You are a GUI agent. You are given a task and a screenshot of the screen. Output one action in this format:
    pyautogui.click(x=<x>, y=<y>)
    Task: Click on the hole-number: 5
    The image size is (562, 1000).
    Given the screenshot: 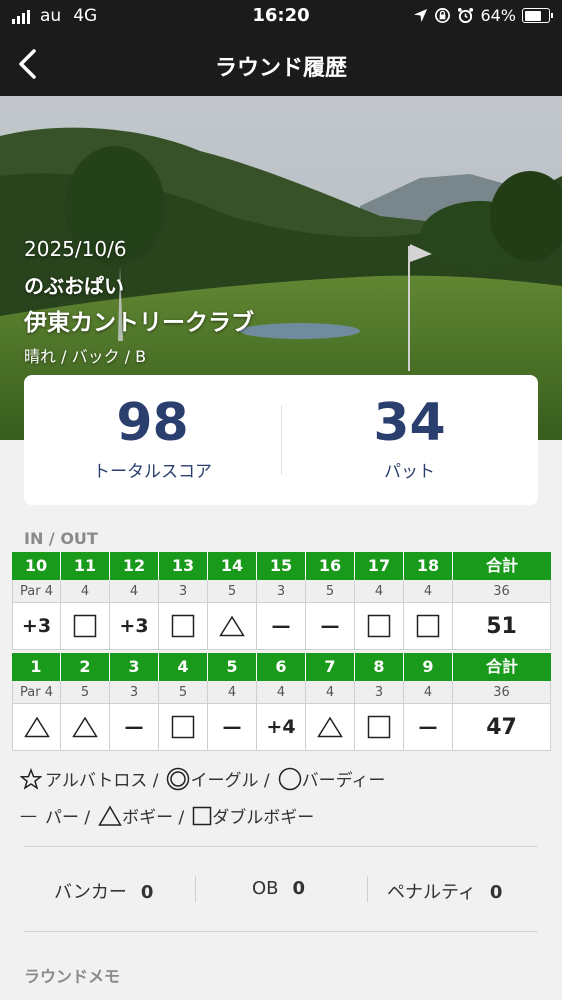 What is the action you would take?
    pyautogui.click(x=232, y=667)
    